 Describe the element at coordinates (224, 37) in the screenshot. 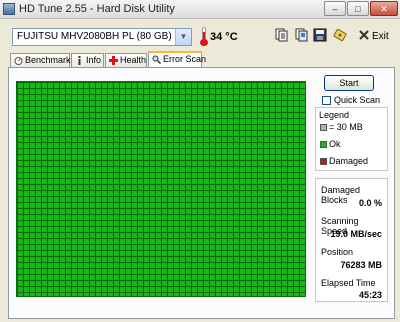

I see `temperature-readout: 34 °C` at that location.